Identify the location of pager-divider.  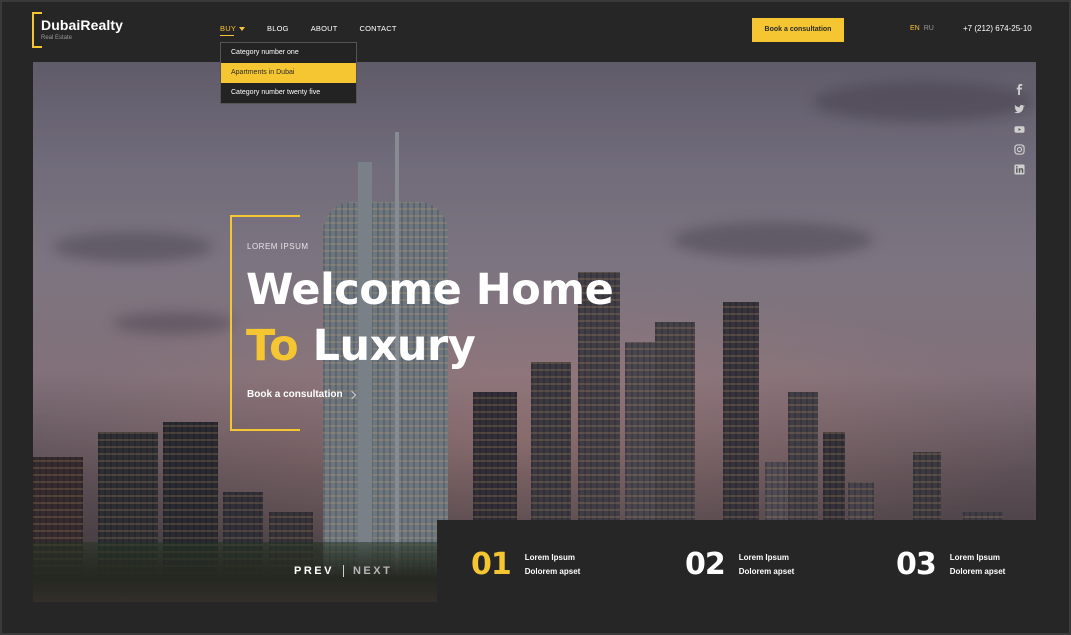
(343, 571).